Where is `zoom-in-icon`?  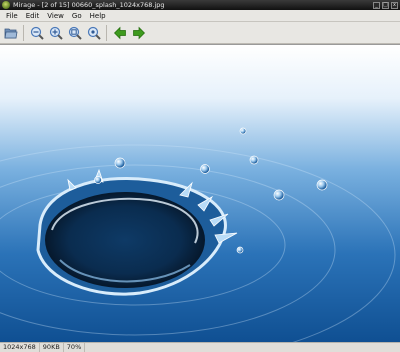
zoom-in-icon is located at coordinates (56, 33).